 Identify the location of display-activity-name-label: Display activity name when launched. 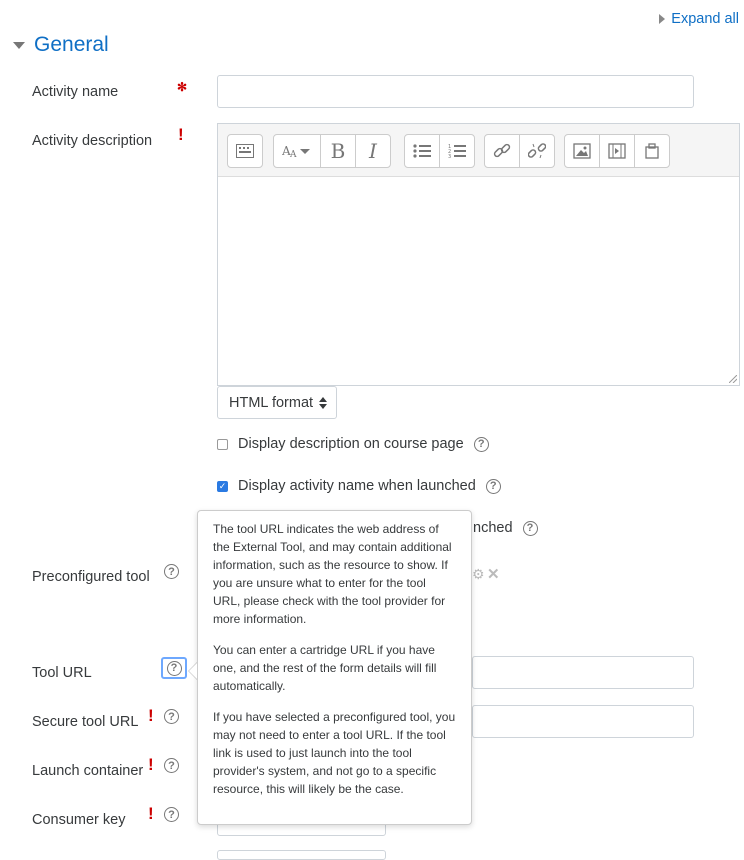
(357, 486).